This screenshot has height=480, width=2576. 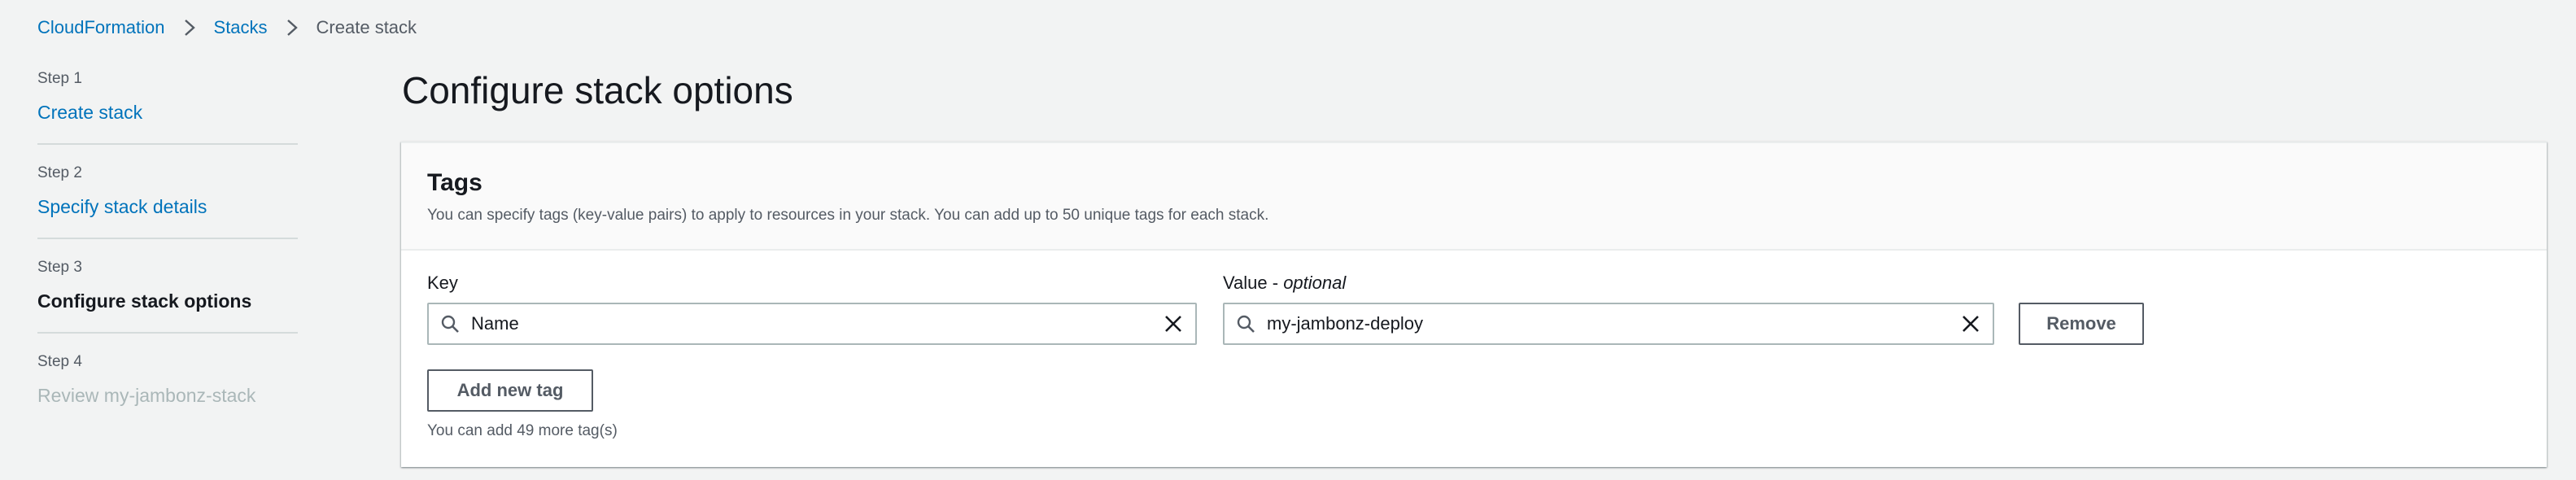 I want to click on wizard-step-4: Step 4 Review my-jambonz-stack, so click(x=167, y=387).